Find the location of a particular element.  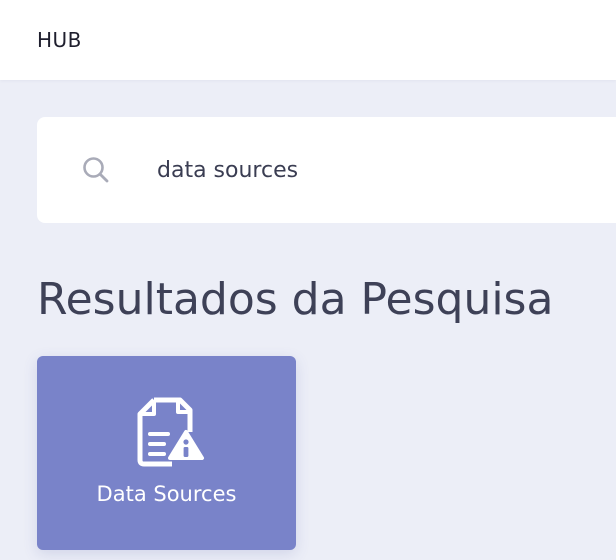

document-info-icon is located at coordinates (170, 432).